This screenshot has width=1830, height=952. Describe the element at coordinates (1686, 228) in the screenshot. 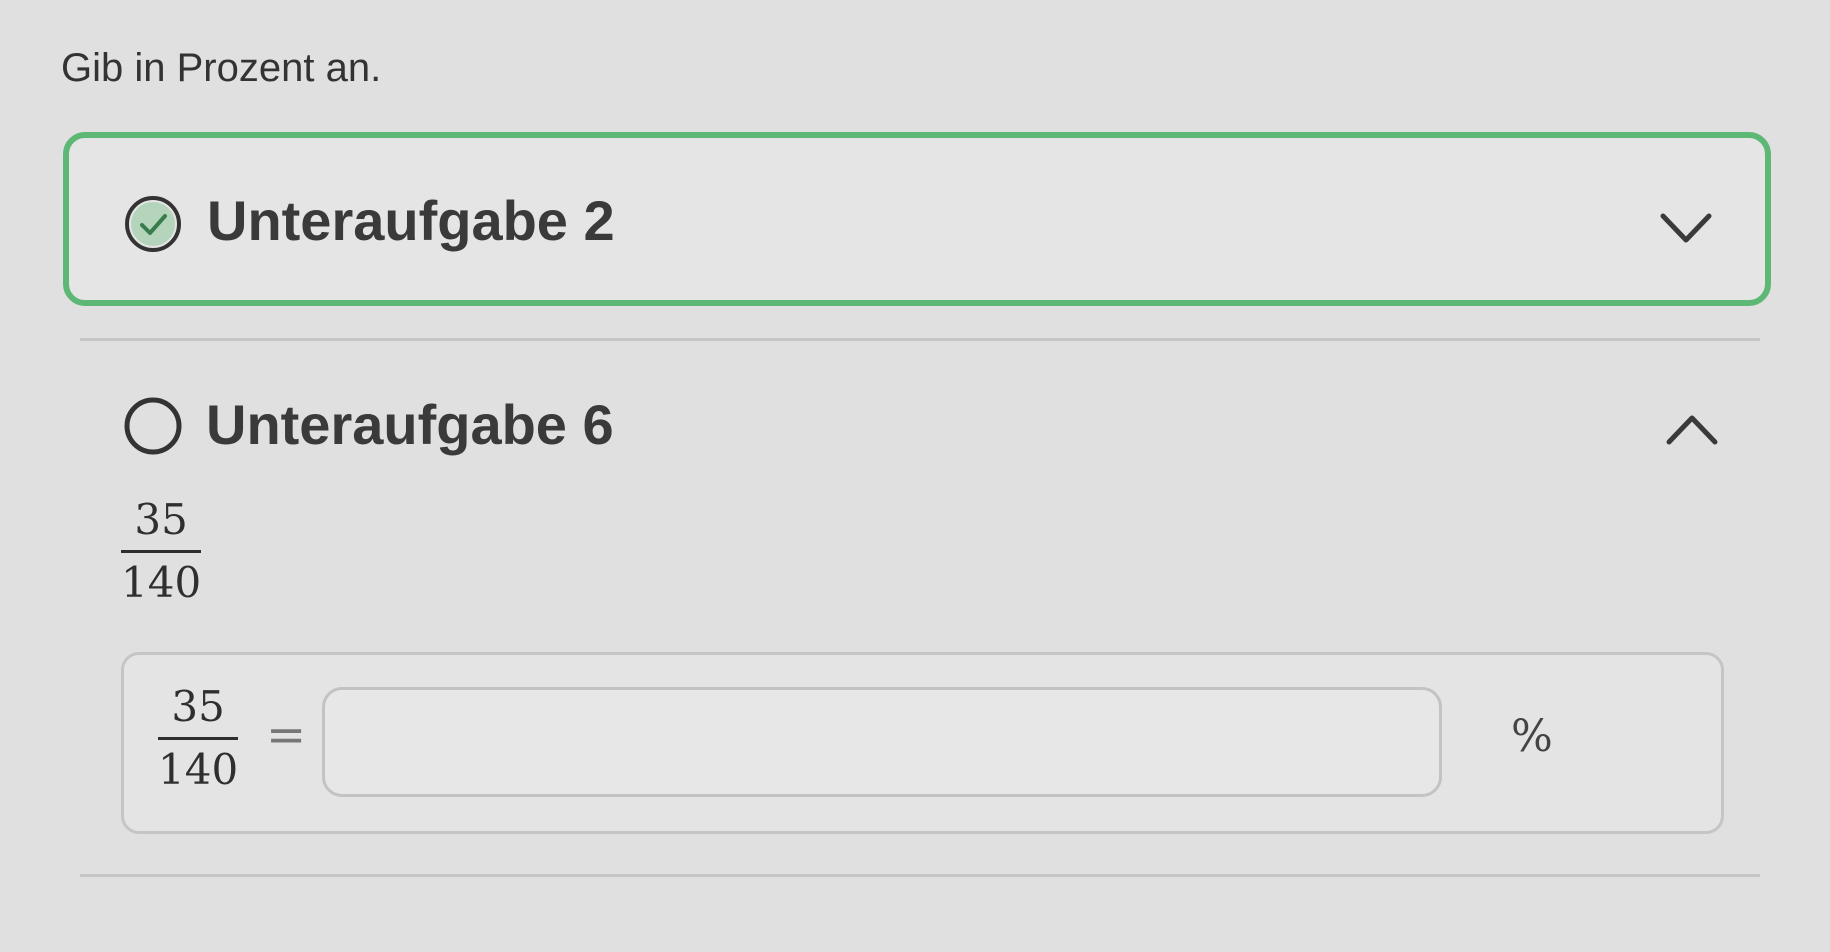

I see `chevron-down-icon` at that location.